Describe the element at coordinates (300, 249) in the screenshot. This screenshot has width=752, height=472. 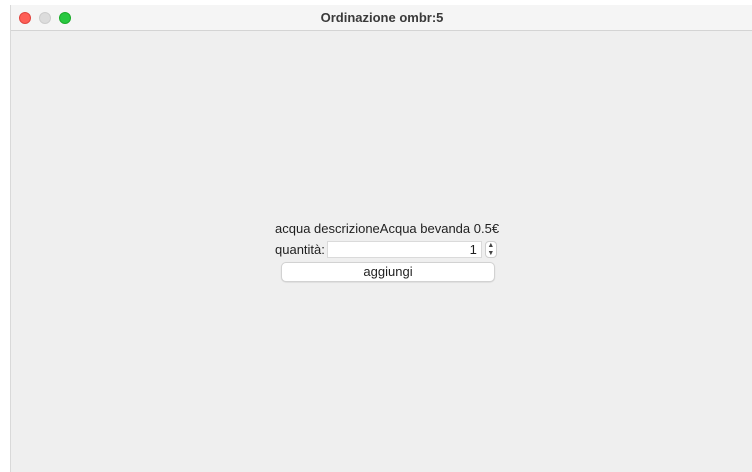
I see `quantity-label: quantità:` at that location.